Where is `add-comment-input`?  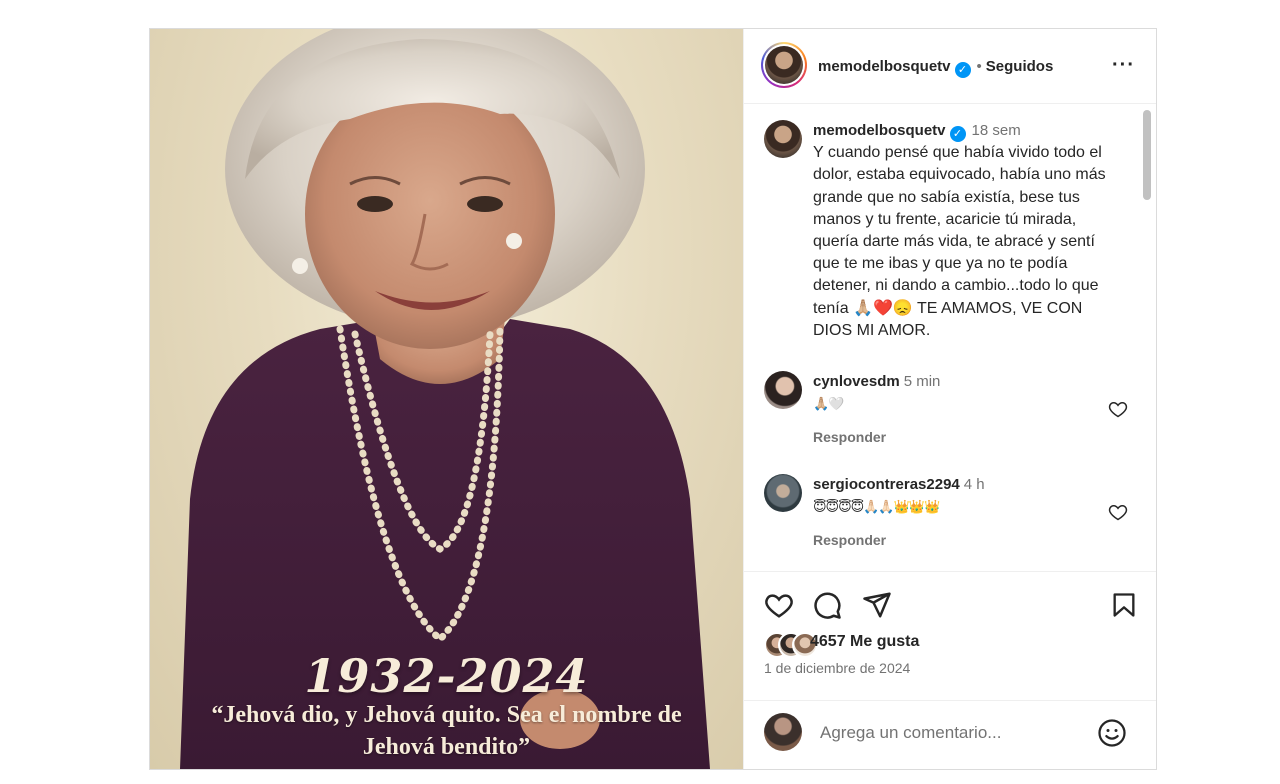
add-comment-input is located at coordinates (950, 733).